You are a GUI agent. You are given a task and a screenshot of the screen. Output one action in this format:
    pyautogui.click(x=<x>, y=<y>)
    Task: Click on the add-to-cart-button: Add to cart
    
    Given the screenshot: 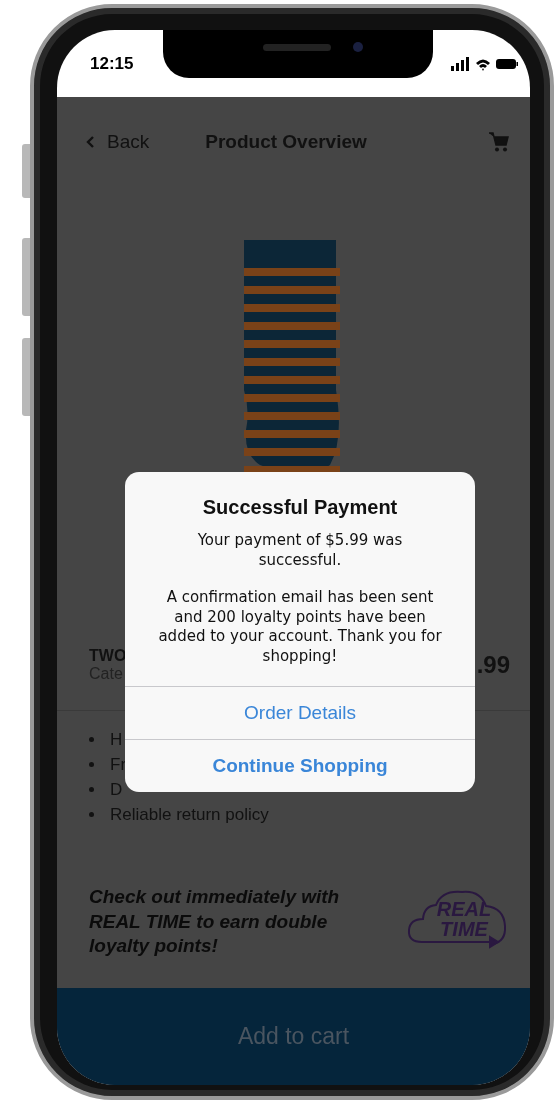 What is the action you would take?
    pyautogui.click(x=293, y=1036)
    